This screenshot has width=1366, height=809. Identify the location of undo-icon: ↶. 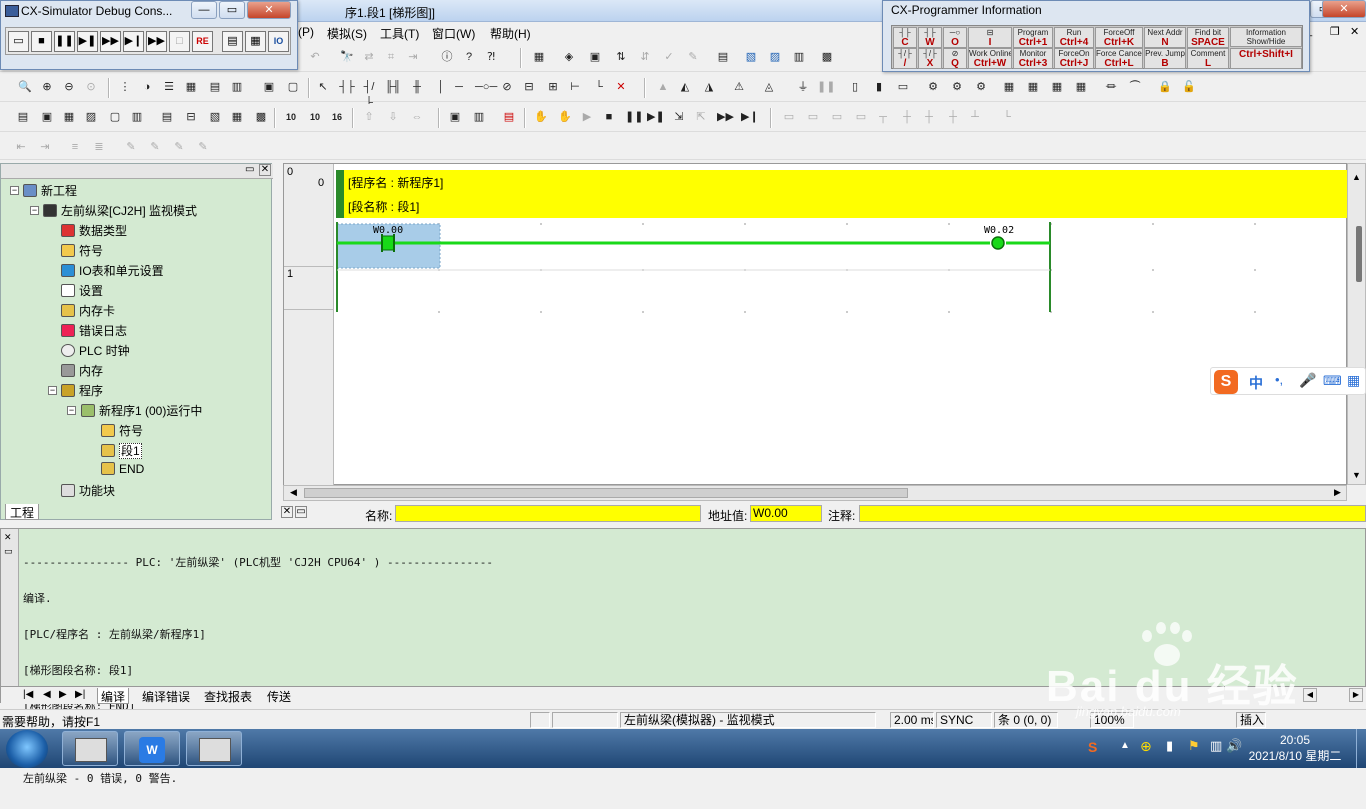
(315, 57).